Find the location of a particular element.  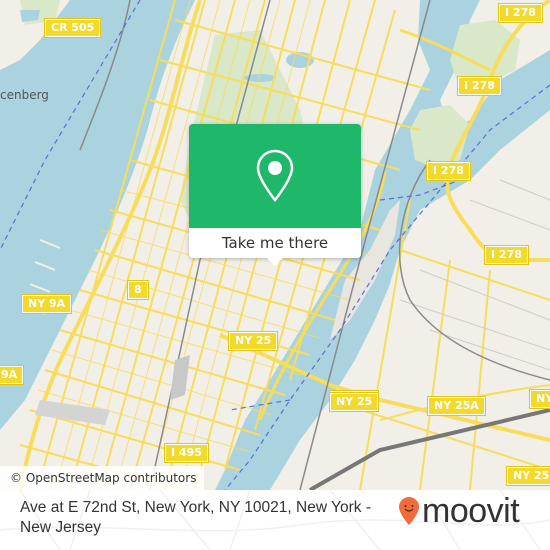

route-shield: NY 9A is located at coordinates (46, 304).